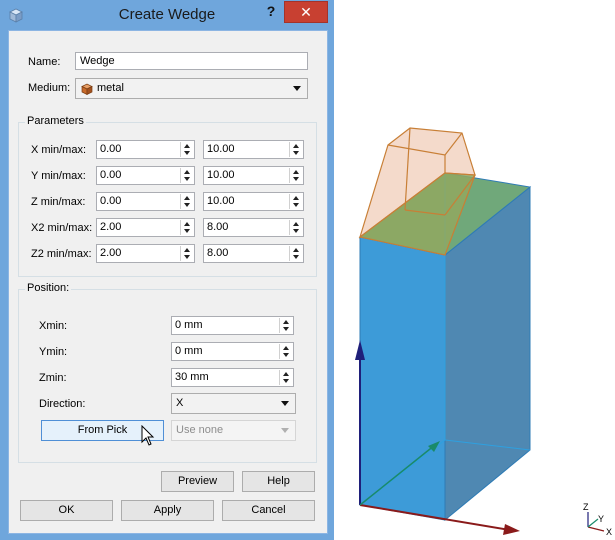  What do you see at coordinates (148, 435) in the screenshot?
I see `mouse-cursor-icon` at bounding box center [148, 435].